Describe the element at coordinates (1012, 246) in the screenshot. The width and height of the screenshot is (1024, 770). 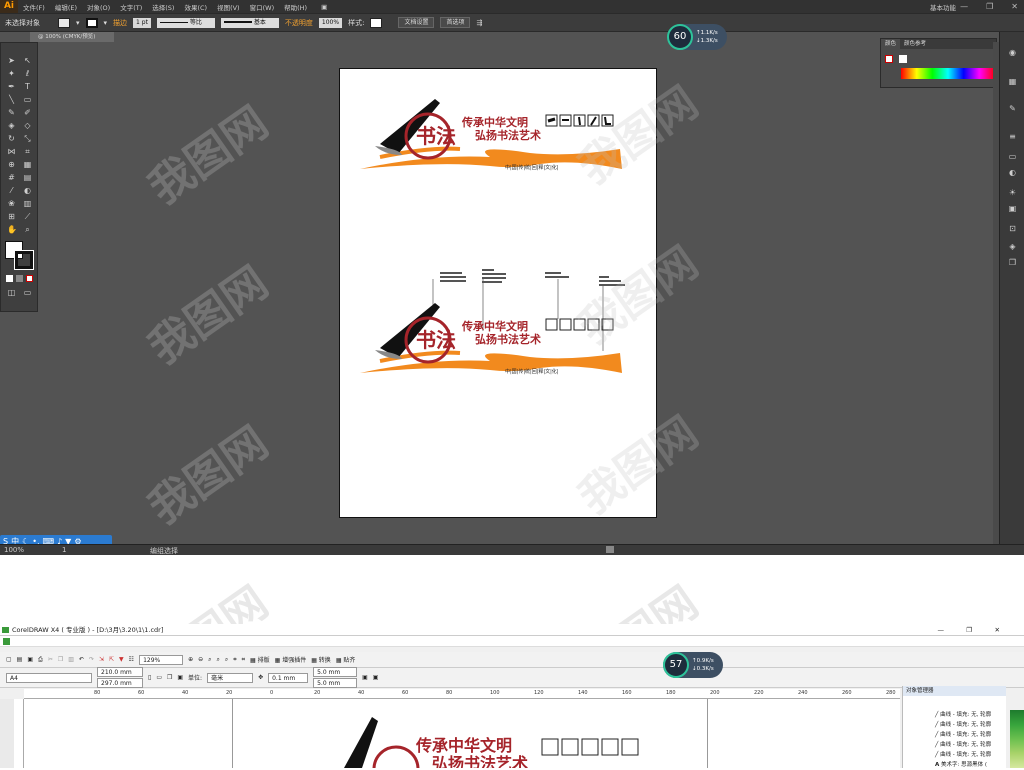
I see `layers-icon: ◈` at that location.